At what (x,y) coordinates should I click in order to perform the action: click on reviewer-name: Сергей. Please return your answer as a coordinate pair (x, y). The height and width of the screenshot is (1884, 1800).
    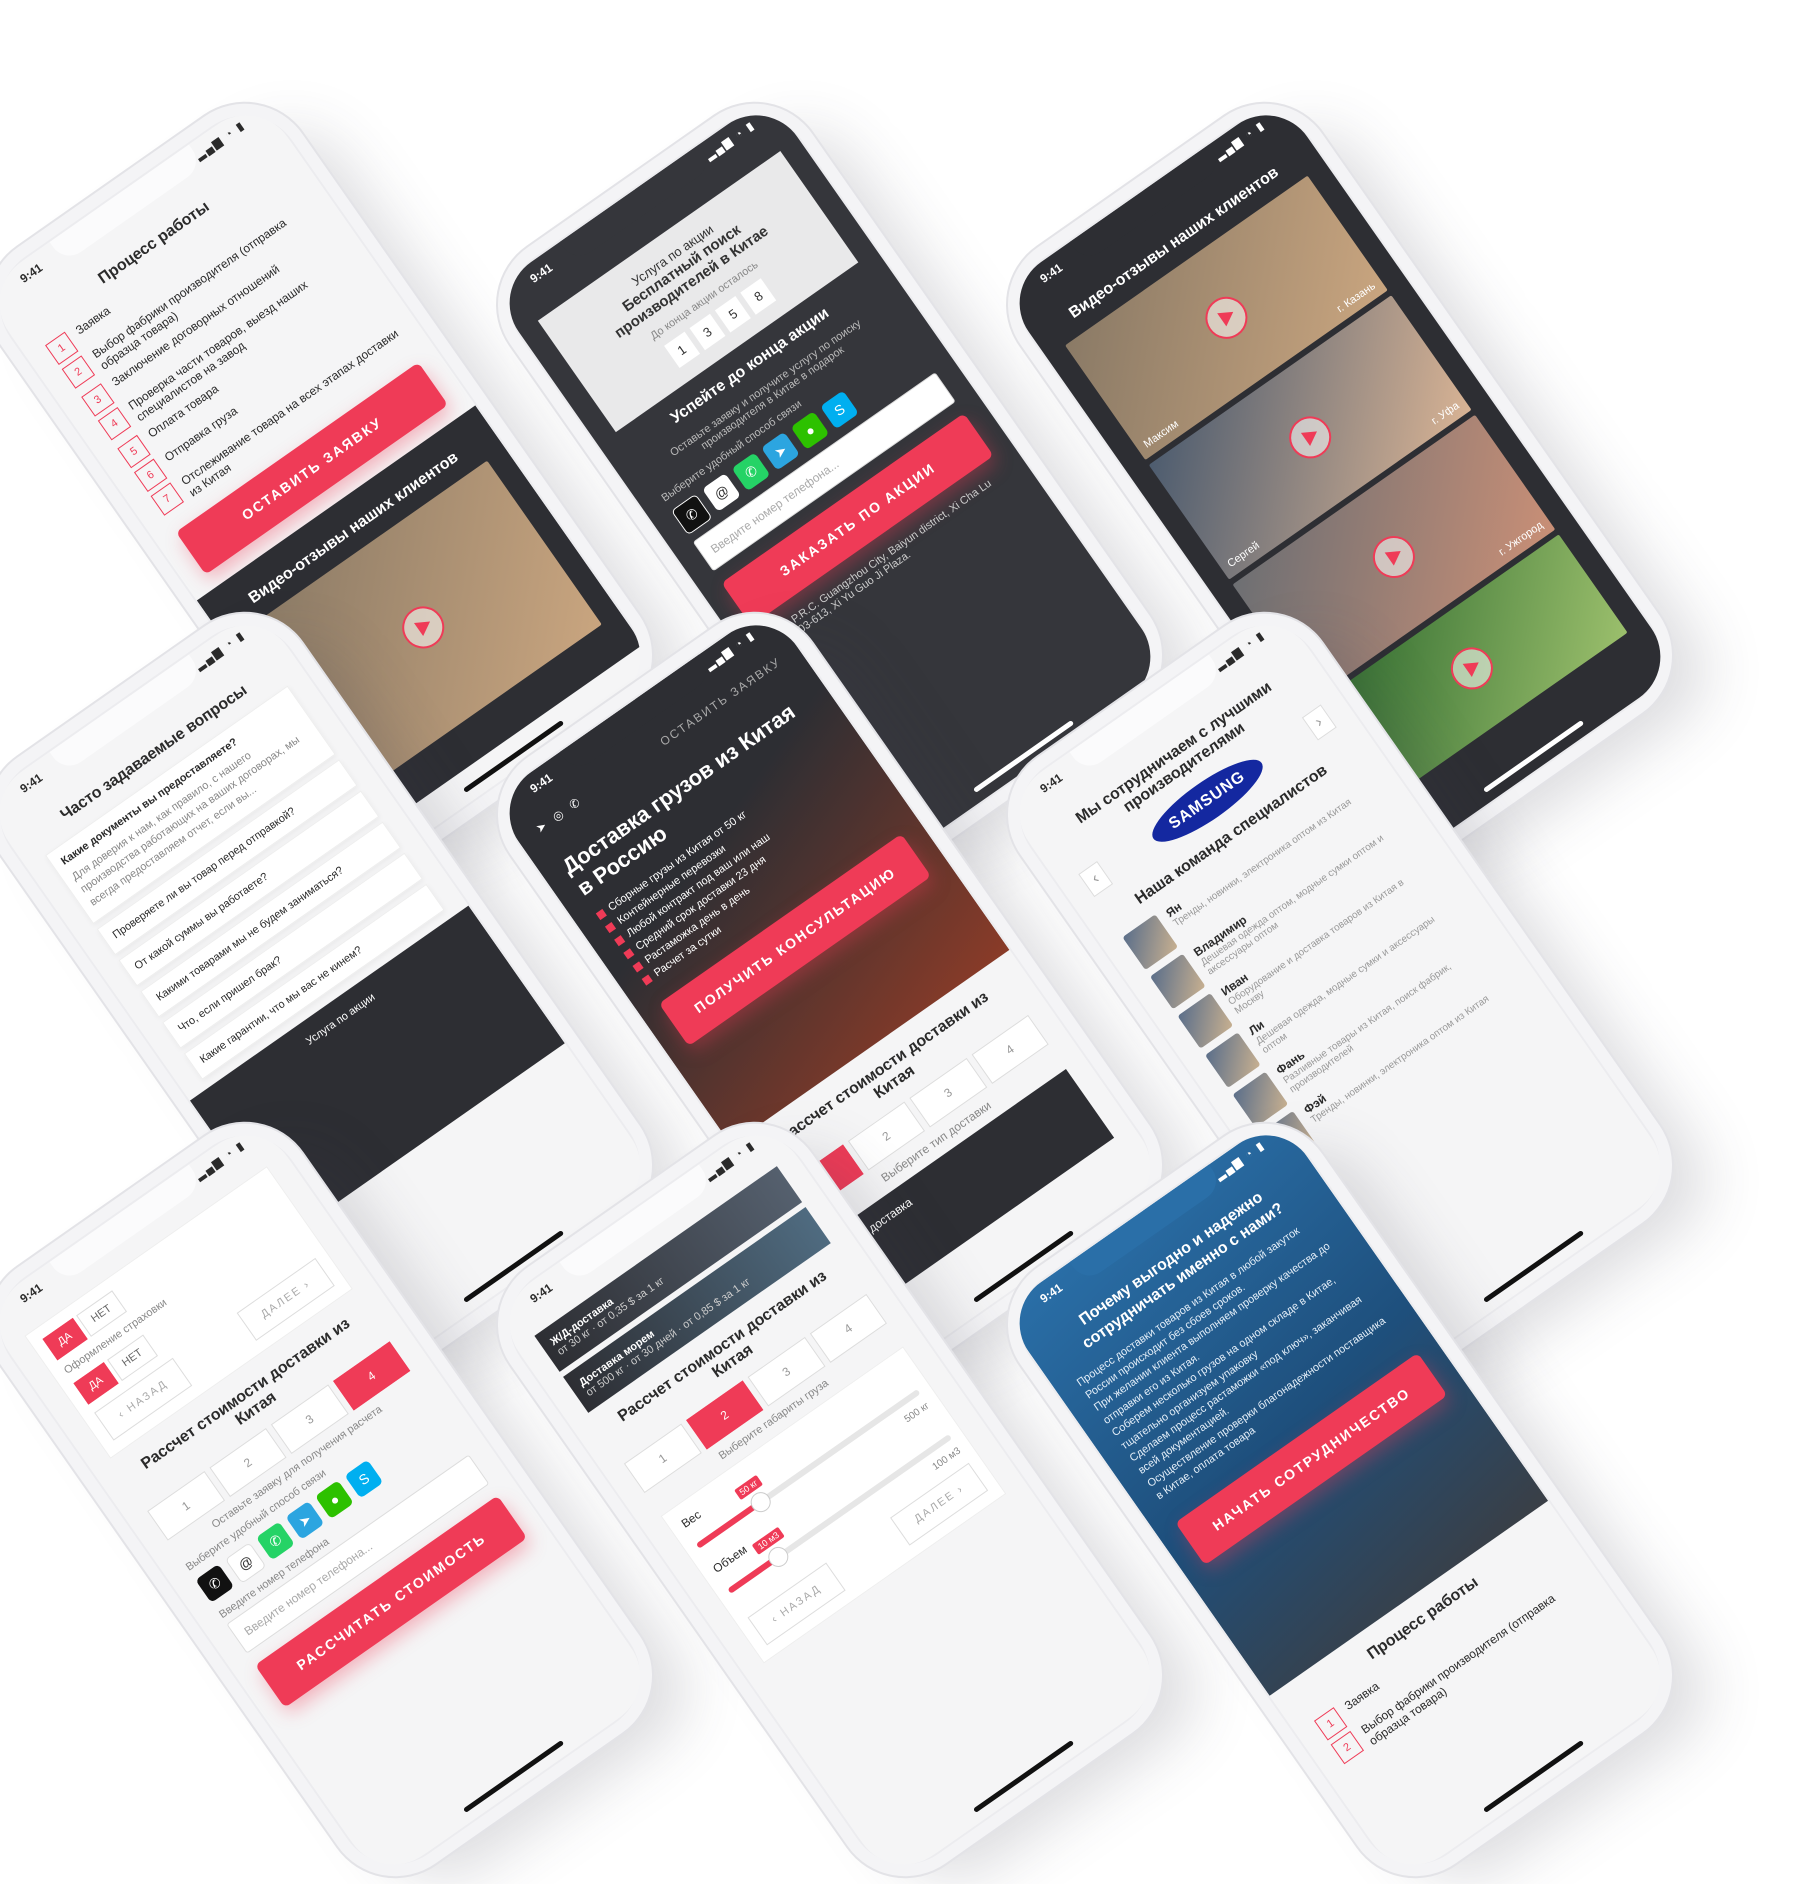
    Looking at the image, I should click on (1243, 555).